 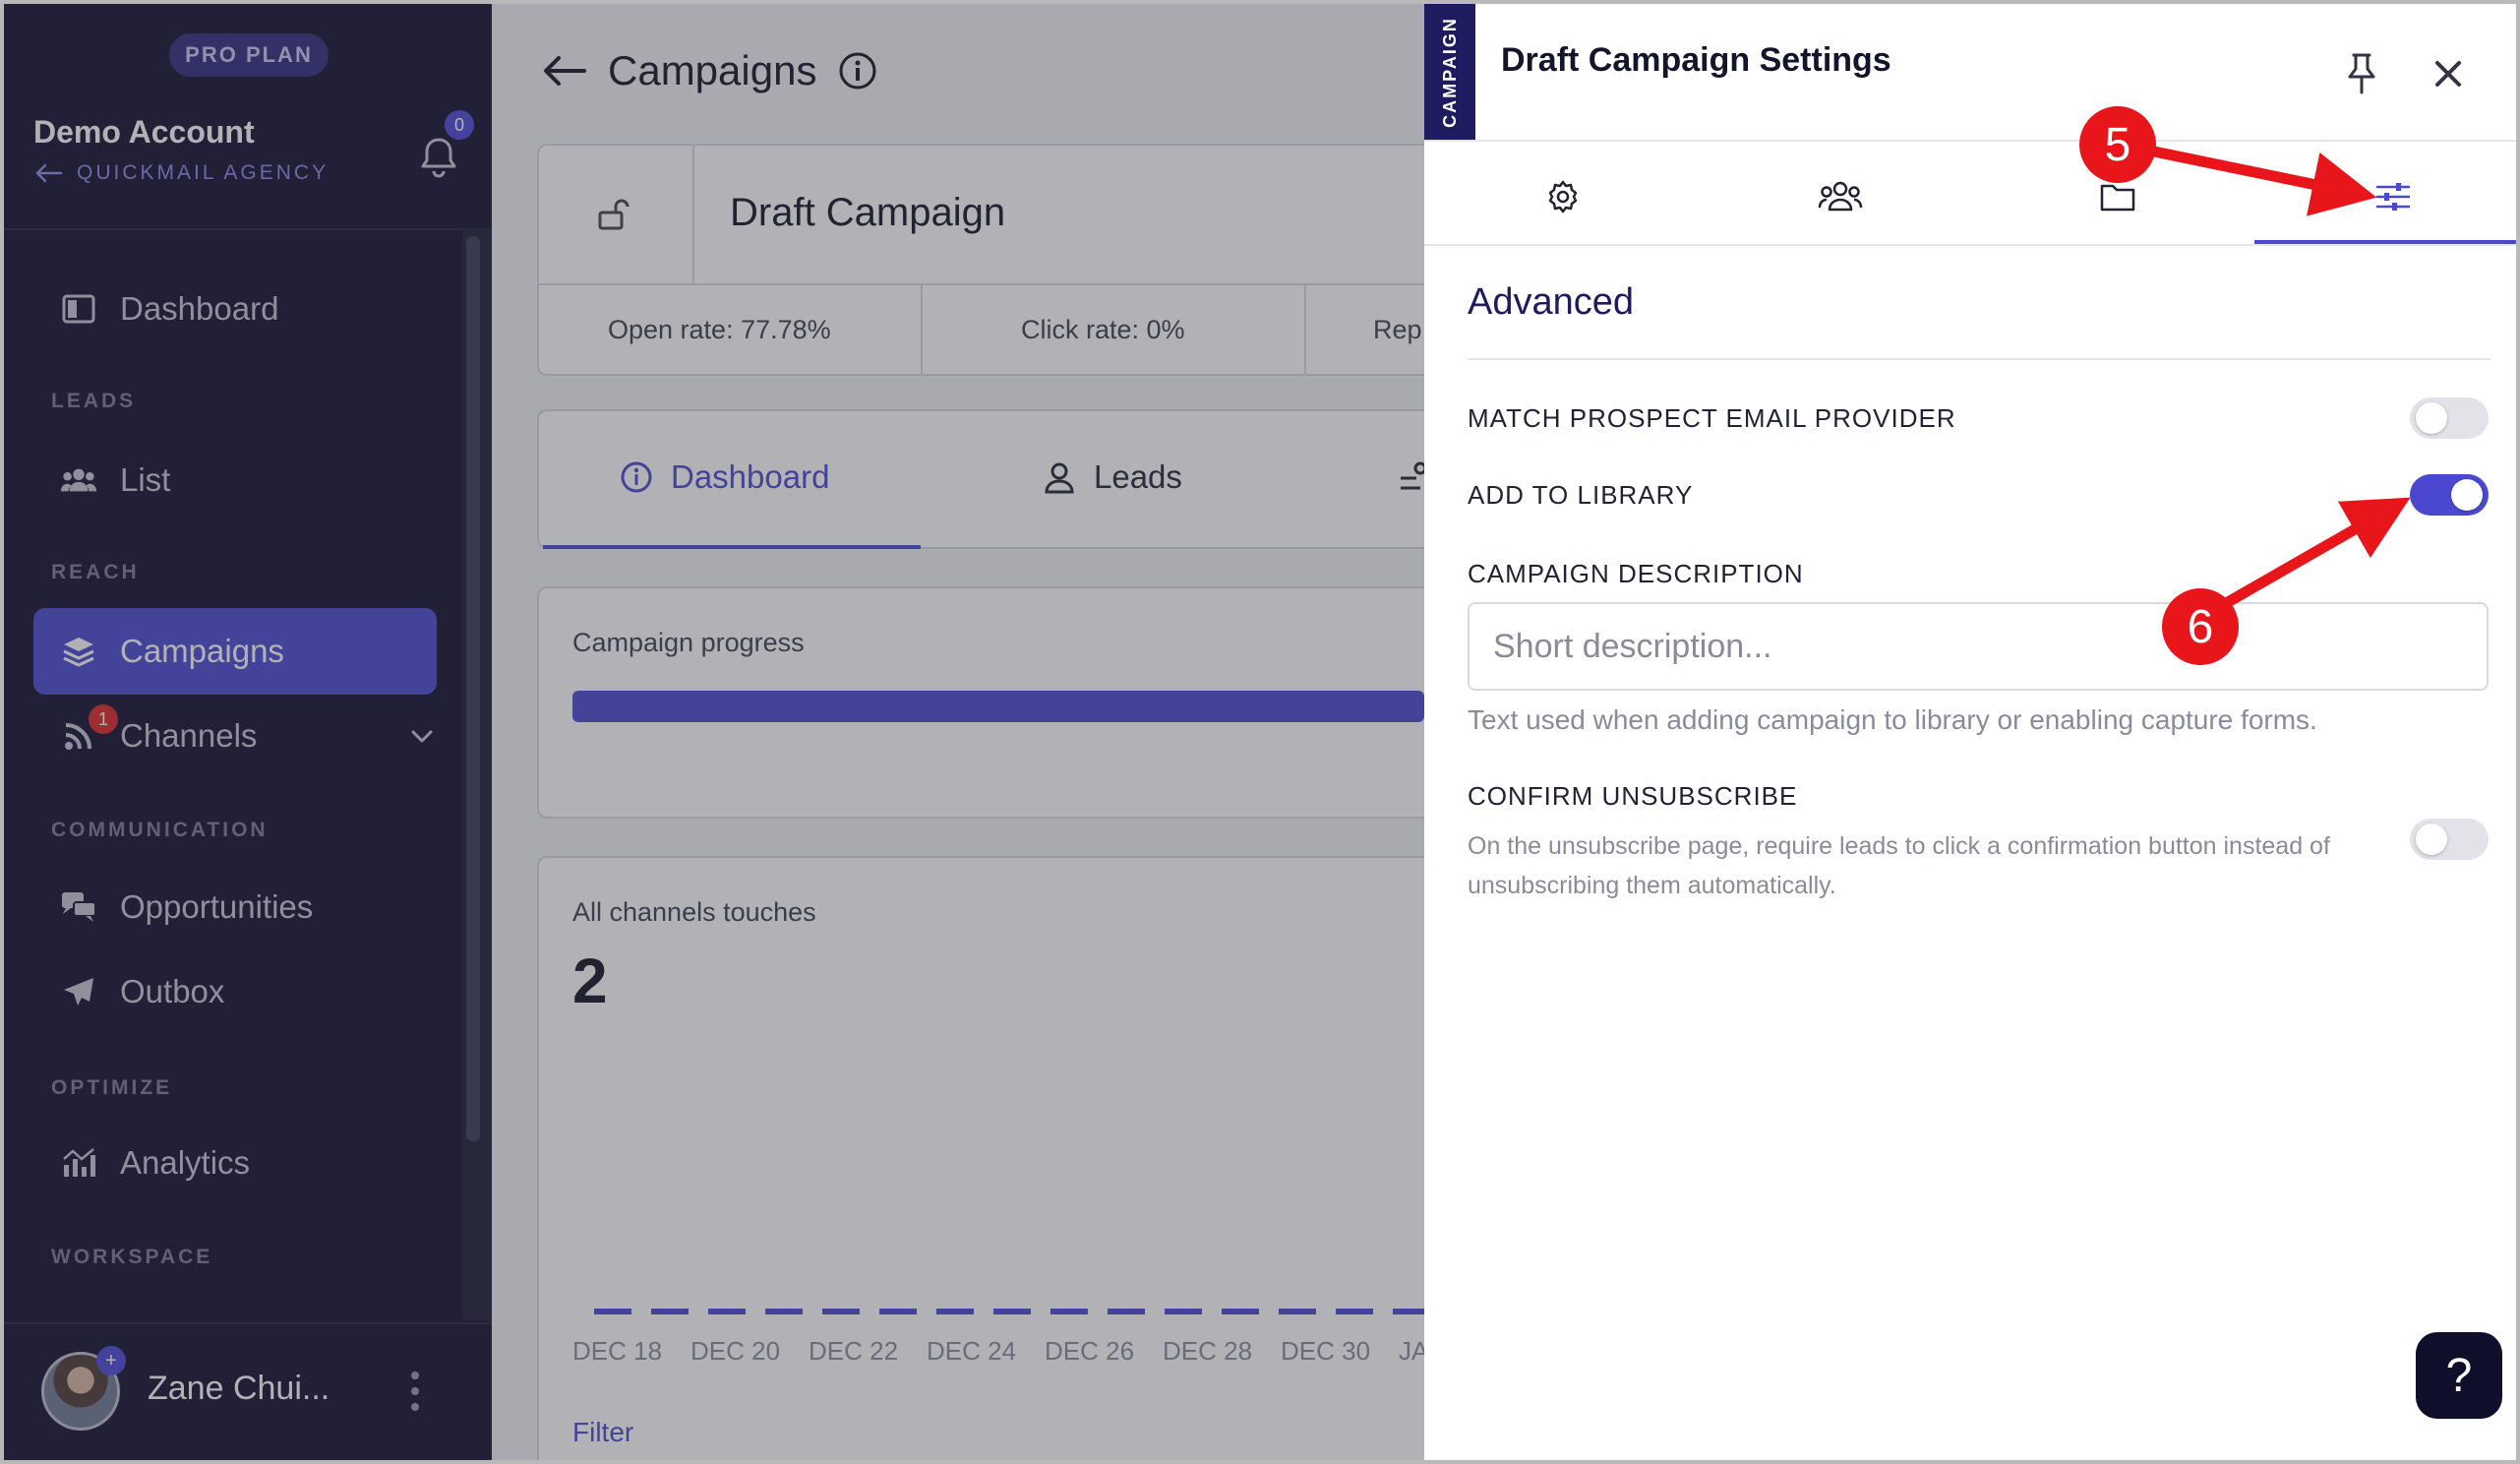 I want to click on step-6-badge: 6, so click(x=2200, y=626).